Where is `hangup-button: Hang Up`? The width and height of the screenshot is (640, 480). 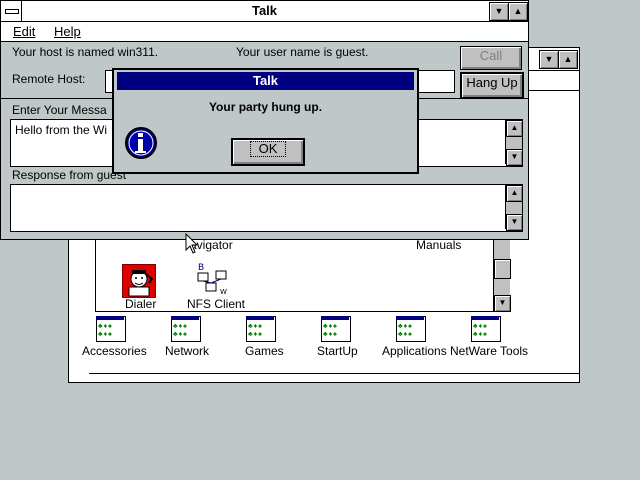 hangup-button: Hang Up is located at coordinates (492, 85).